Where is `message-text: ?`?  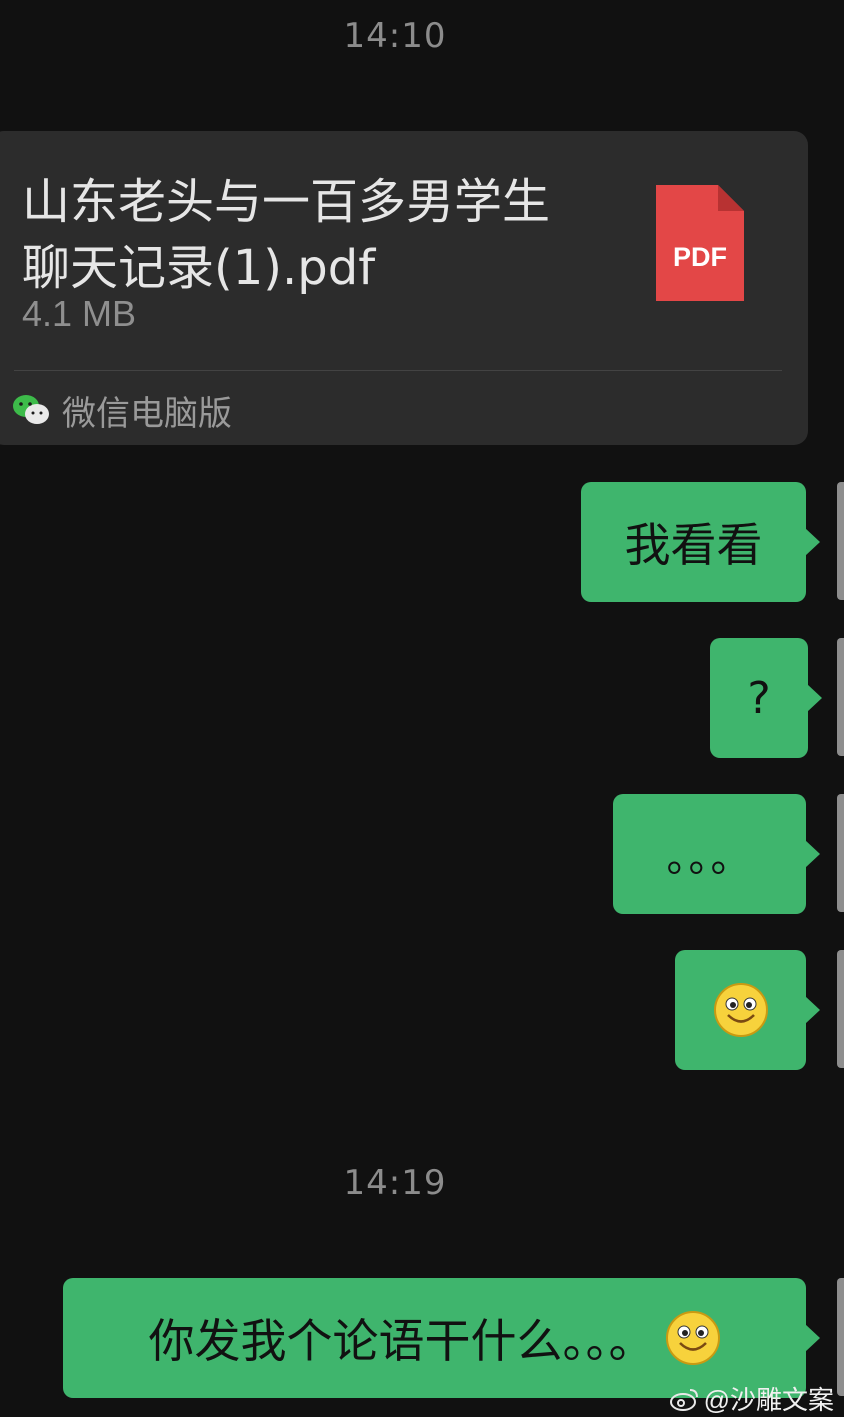
message-text: ? is located at coordinates (759, 698).